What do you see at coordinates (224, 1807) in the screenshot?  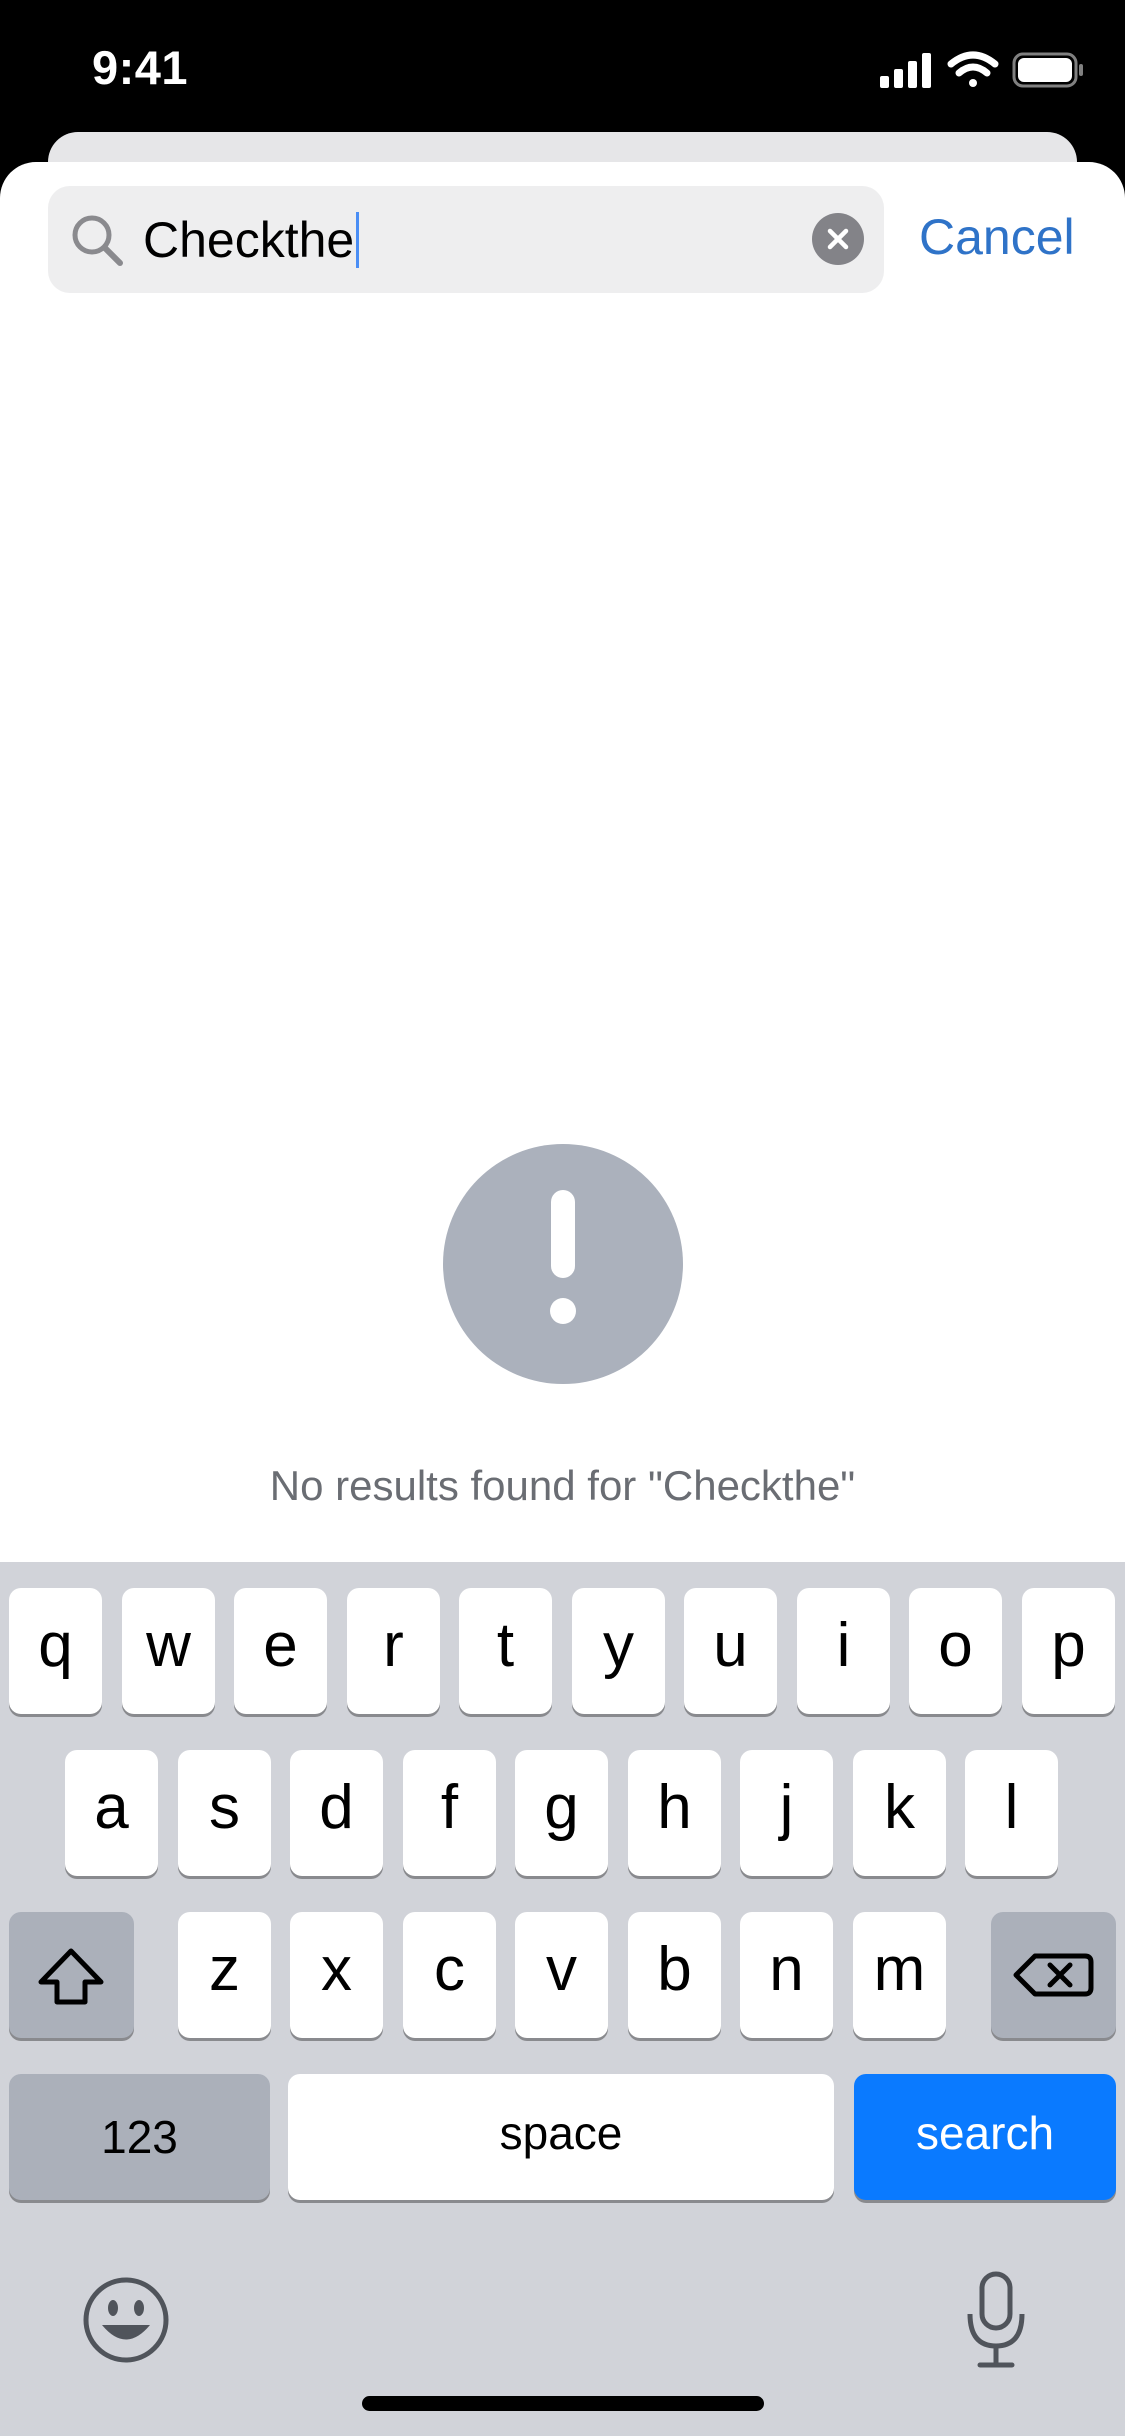 I see `key-label: s` at bounding box center [224, 1807].